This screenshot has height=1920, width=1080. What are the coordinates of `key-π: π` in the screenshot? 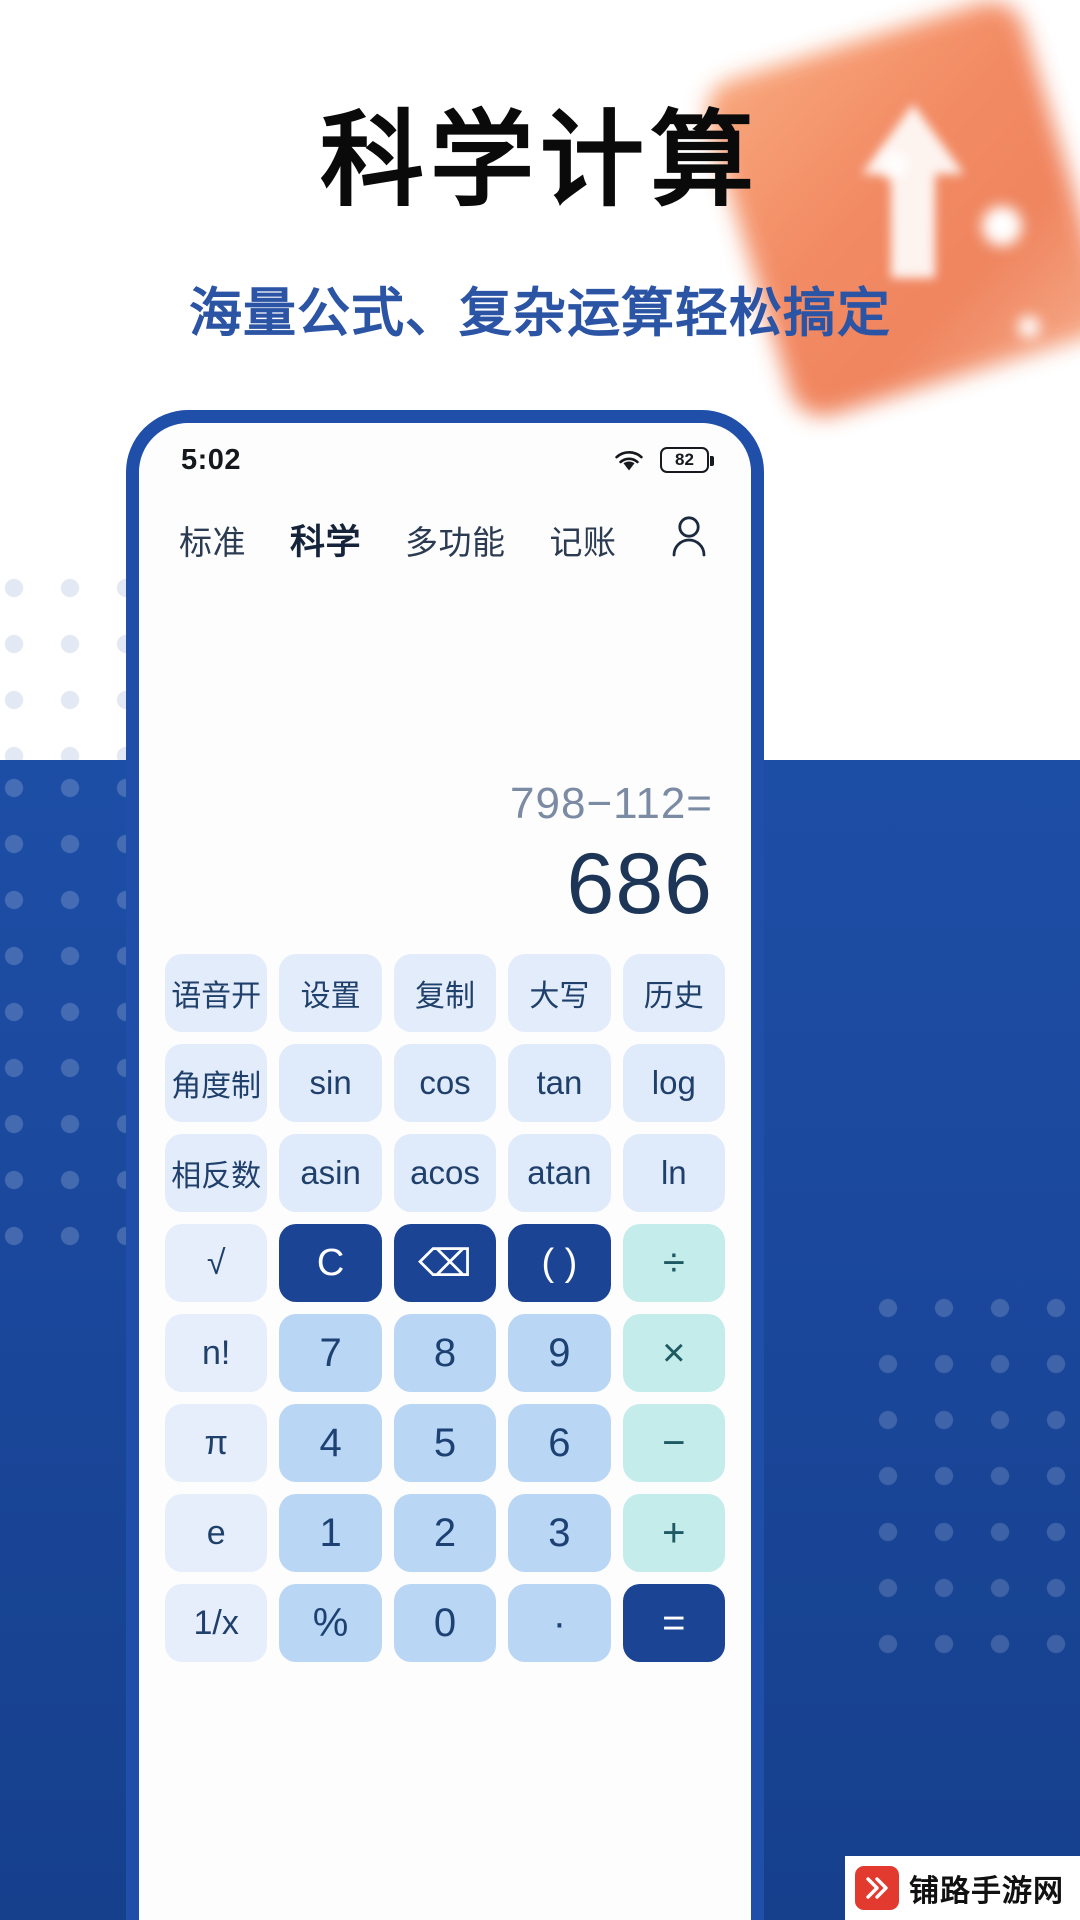 It's located at (216, 1443).